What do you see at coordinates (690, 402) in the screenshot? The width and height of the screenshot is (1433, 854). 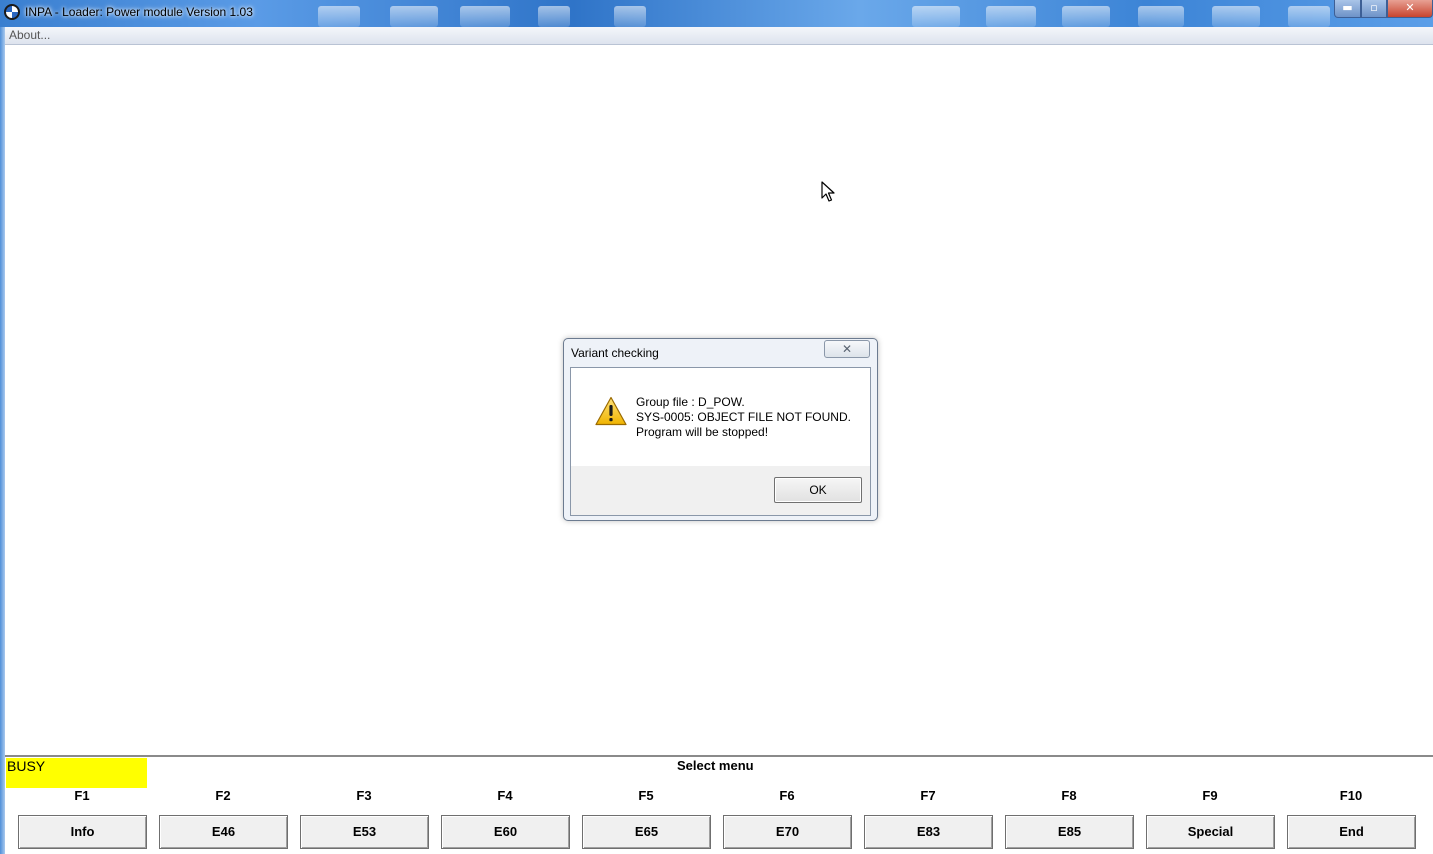 I see `message-line-group-file: Group file : D_POW.` at bounding box center [690, 402].